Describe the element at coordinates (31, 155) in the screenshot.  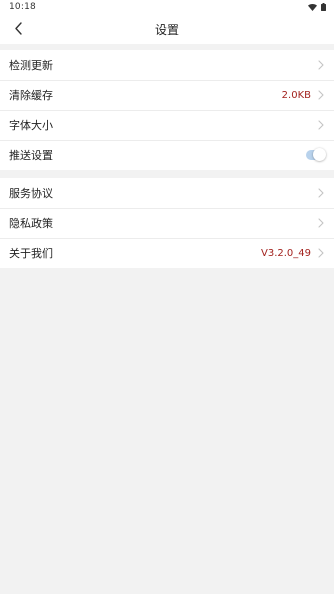
I see `settings-item-label: 推送设置` at that location.